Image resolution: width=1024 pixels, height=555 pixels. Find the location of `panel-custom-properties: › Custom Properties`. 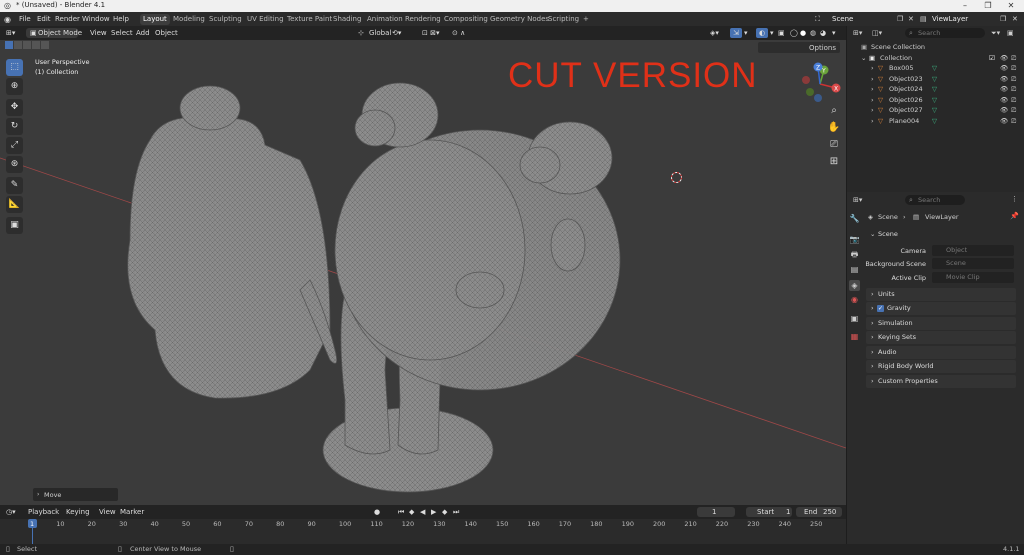

panel-custom-properties: › Custom Properties is located at coordinates (941, 381).